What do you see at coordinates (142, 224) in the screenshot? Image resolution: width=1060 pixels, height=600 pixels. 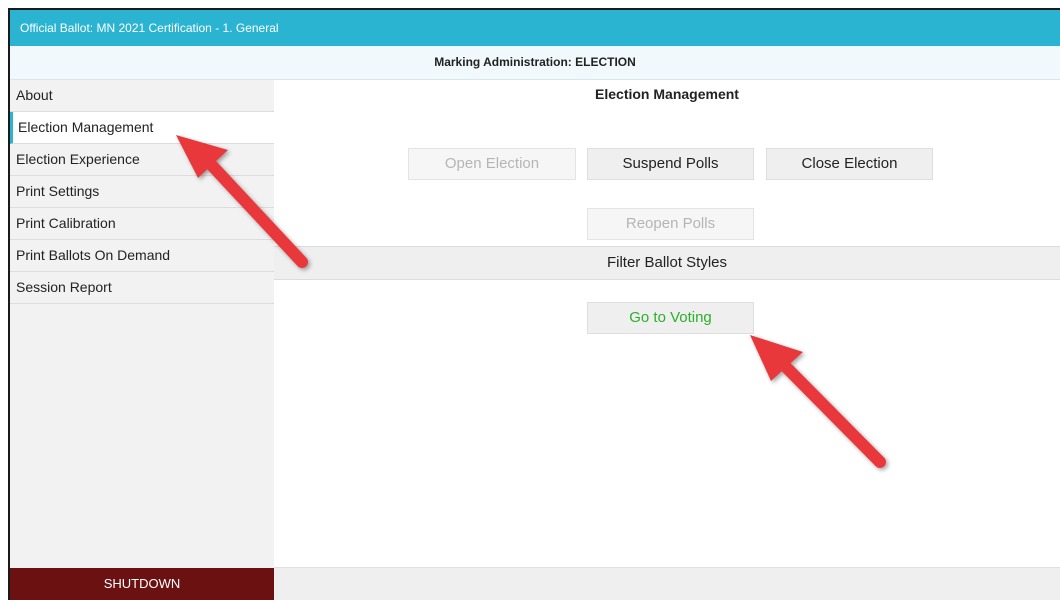 I see `sidebar-item-print-calibration: Print Calibration` at bounding box center [142, 224].